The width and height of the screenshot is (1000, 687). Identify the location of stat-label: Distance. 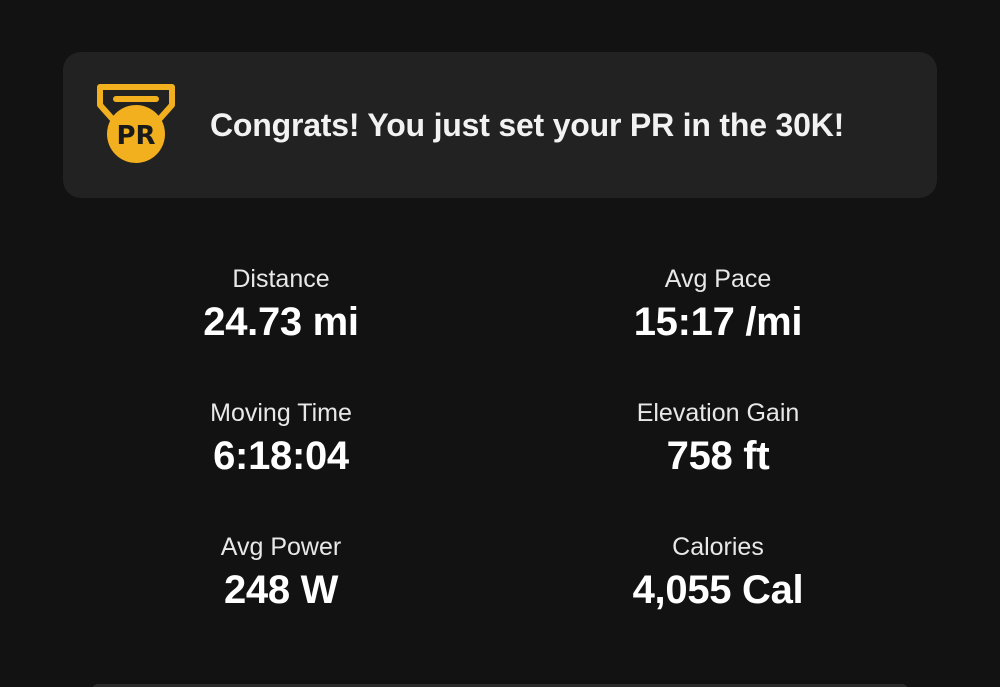
(281, 279).